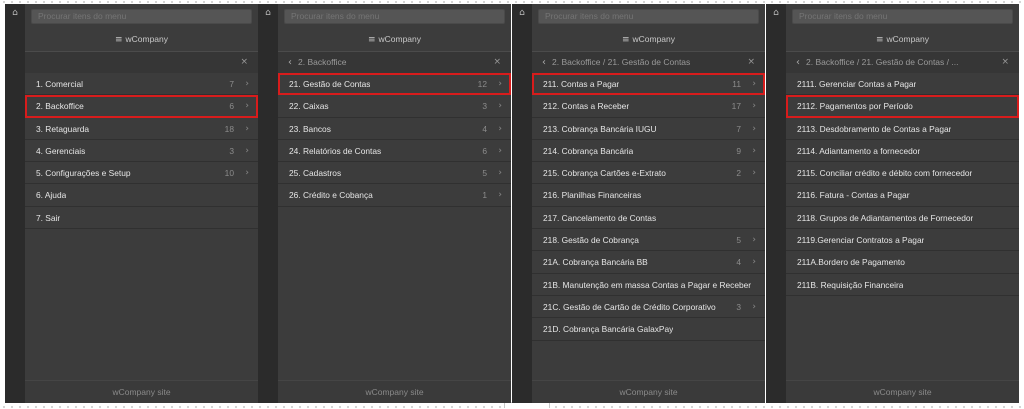 This screenshot has width=1024, height=409. What do you see at coordinates (857, 84) in the screenshot?
I see `menu-item-label: 2111. Gerenciar Contas a Pagar` at bounding box center [857, 84].